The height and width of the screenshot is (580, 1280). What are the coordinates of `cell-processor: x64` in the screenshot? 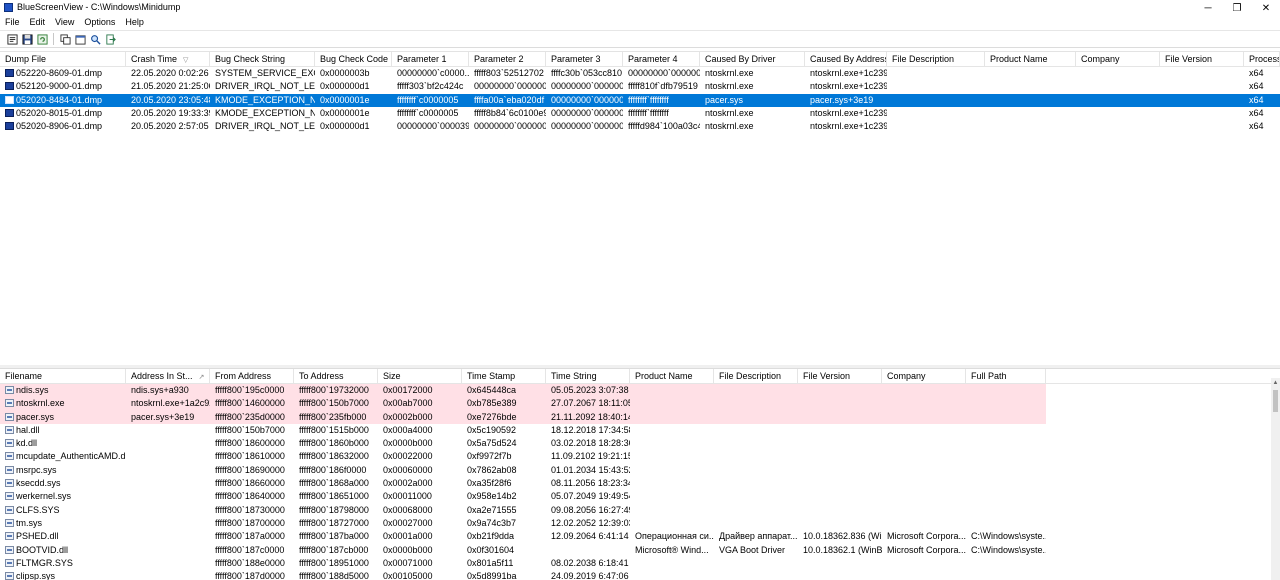 It's located at (1262, 100).